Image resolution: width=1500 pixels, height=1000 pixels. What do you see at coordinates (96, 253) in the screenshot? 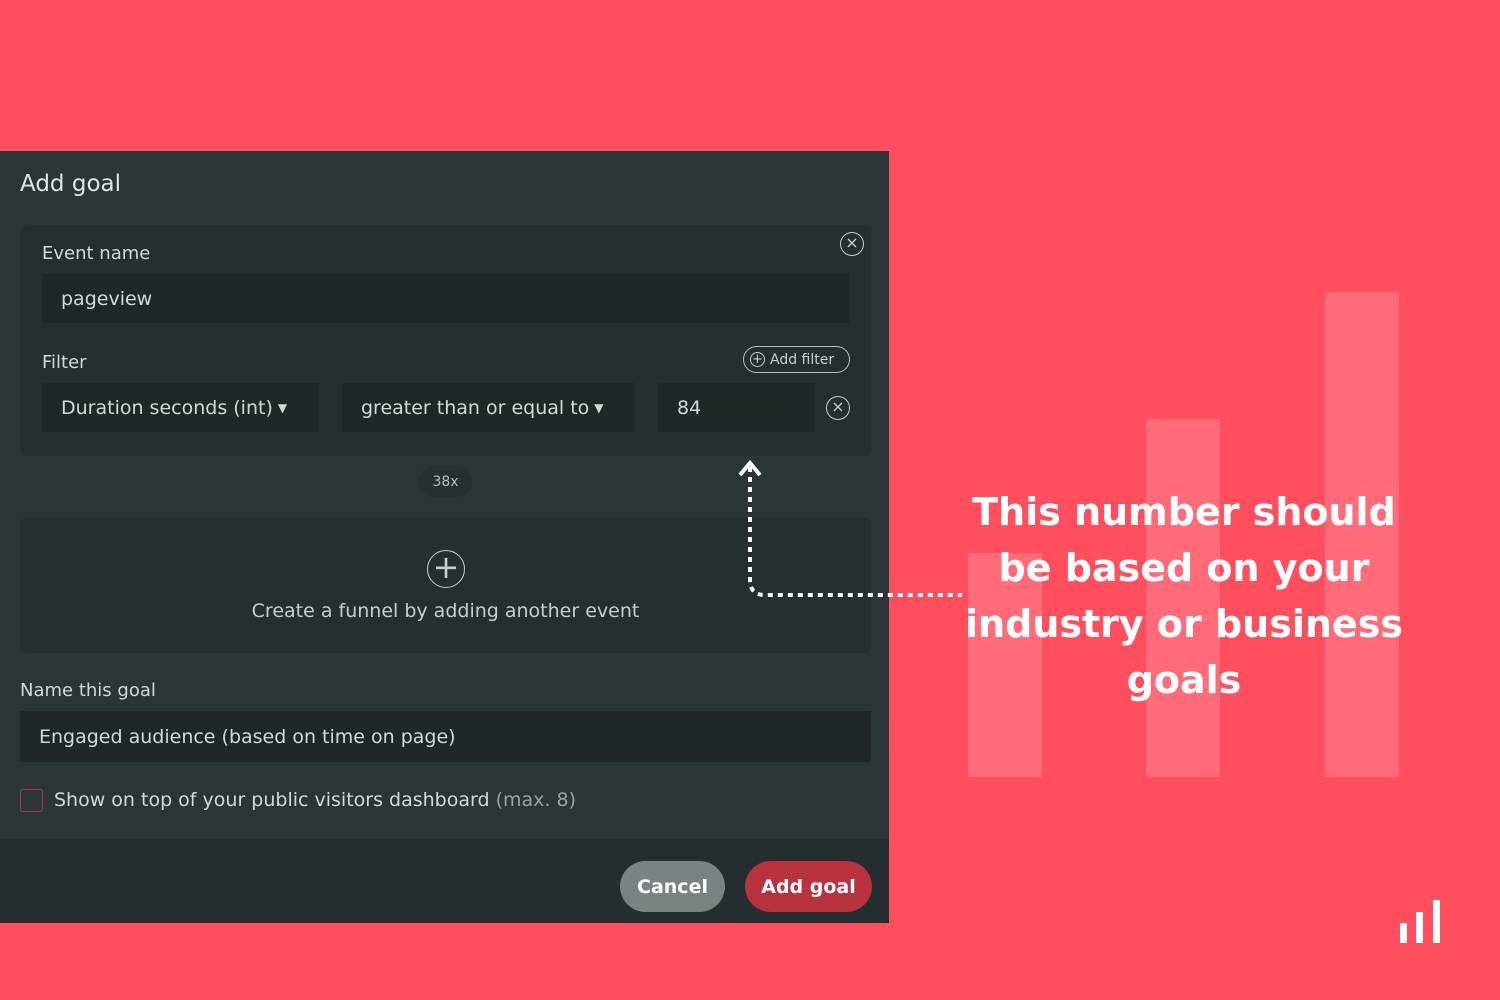
I see `event-name-label: Event name` at bounding box center [96, 253].